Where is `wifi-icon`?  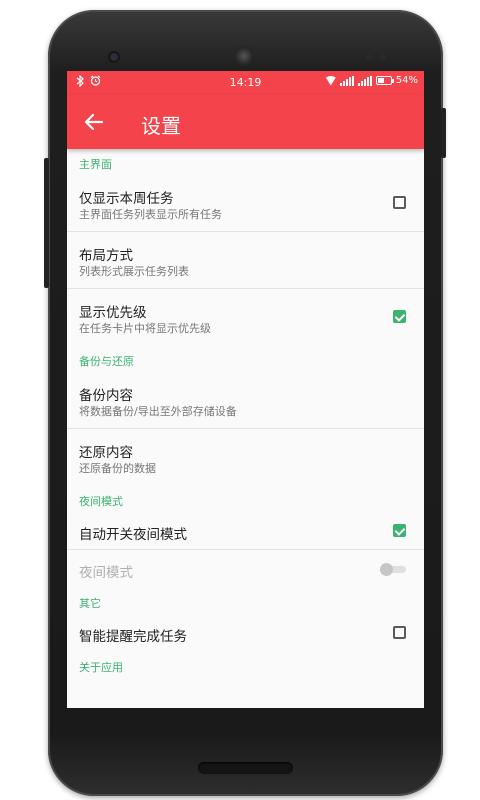 wifi-icon is located at coordinates (331, 81).